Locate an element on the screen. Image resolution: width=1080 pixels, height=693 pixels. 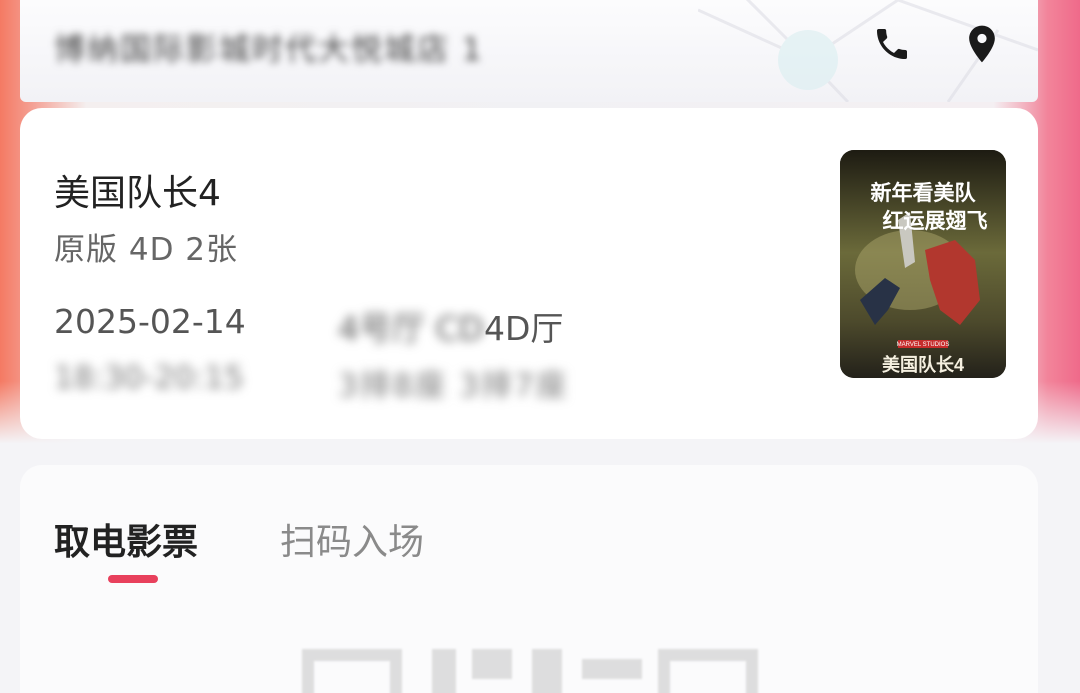
hall-name: 4号厅 CD4D厅 is located at coordinates (450, 326).